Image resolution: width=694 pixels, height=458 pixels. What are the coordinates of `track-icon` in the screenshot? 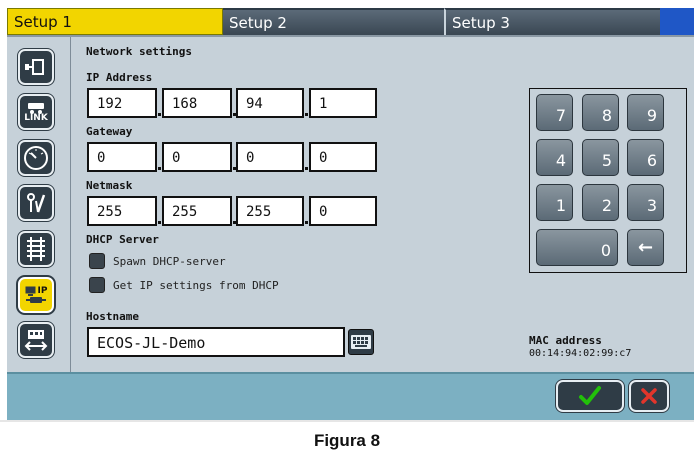 It's located at (36, 249).